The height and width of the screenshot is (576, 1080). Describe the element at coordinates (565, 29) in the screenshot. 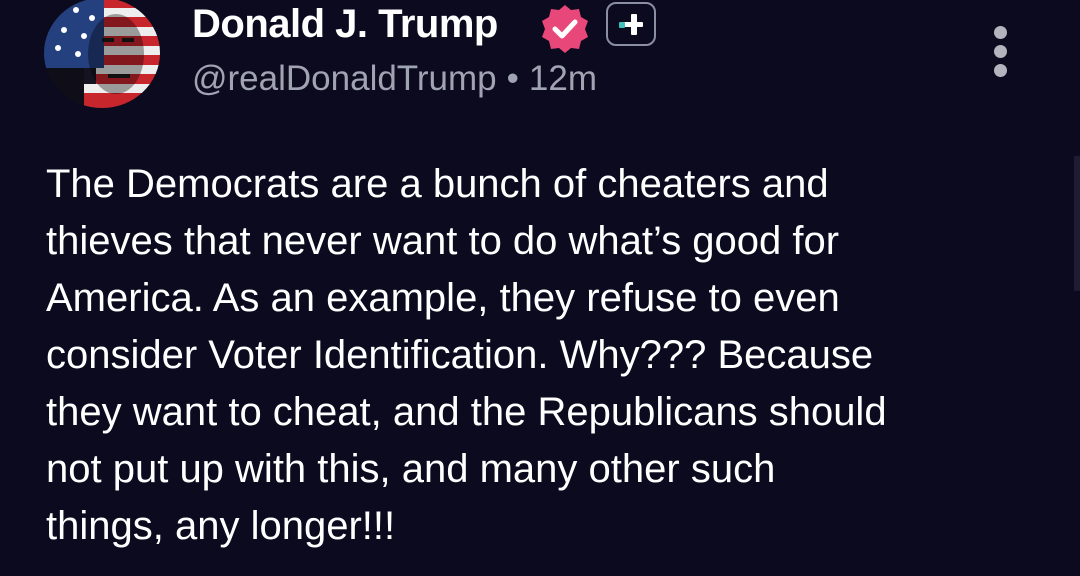

I see `verified-badge-icon` at that location.